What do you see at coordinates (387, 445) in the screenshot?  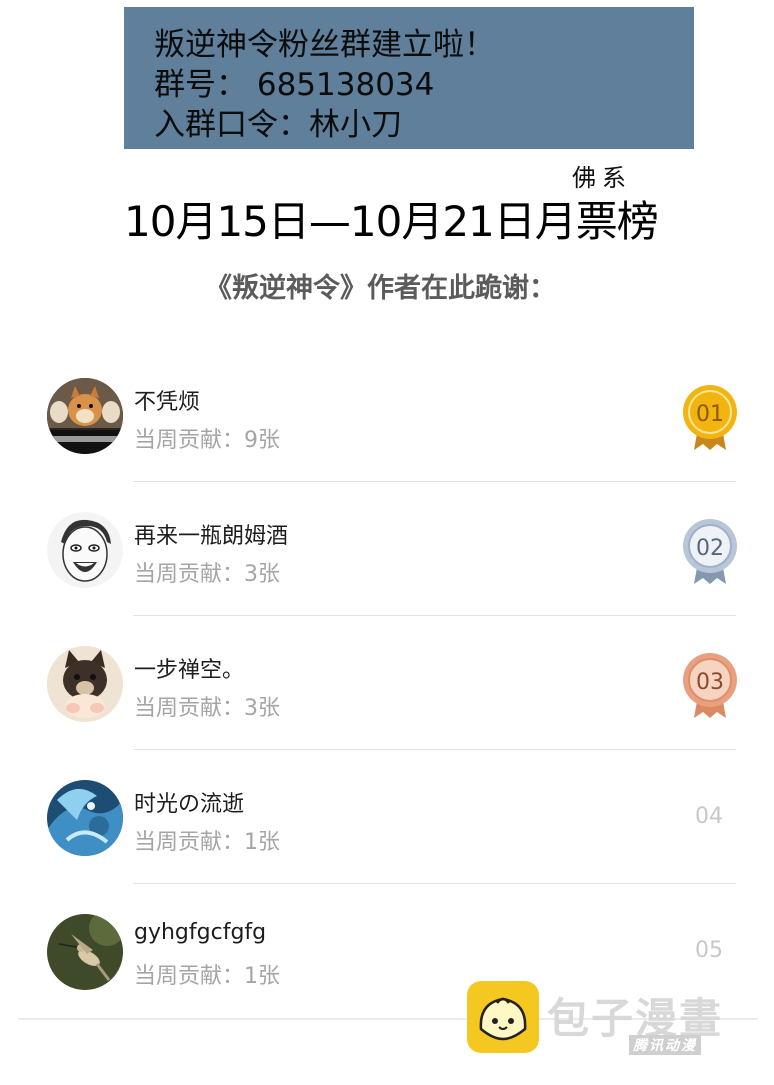 I see `list-item: 不凭烦 当周贡献：9张 01` at bounding box center [387, 445].